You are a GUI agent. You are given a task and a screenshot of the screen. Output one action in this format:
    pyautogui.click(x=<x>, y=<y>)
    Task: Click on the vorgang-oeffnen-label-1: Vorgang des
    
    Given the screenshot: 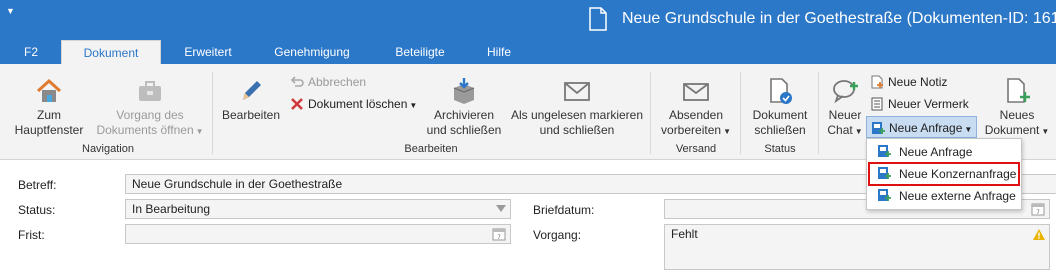 What is the action you would take?
    pyautogui.click(x=150, y=115)
    